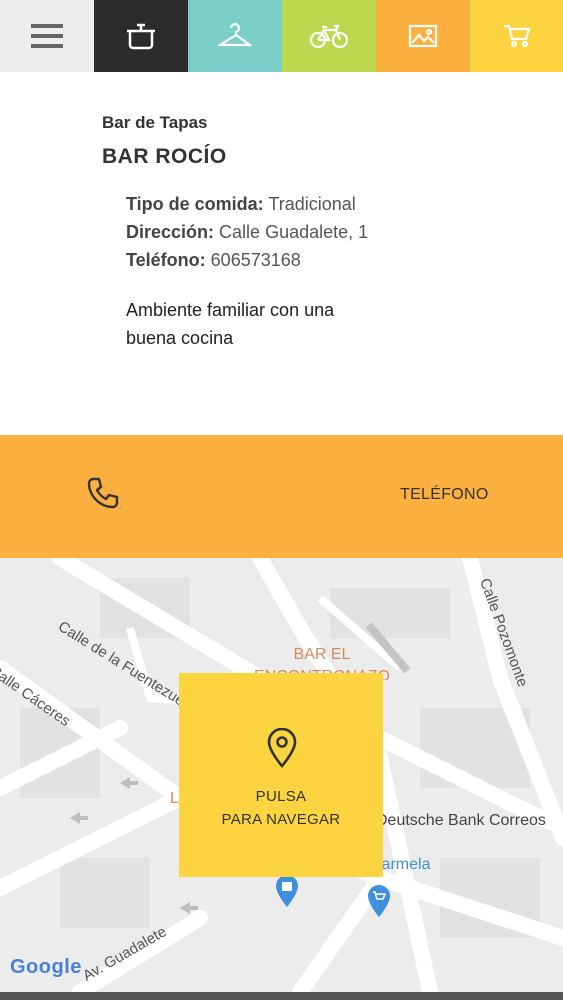 This screenshot has width=563, height=1000. Describe the element at coordinates (255, 260) in the screenshot. I see `phone-value: 606573168` at that location.